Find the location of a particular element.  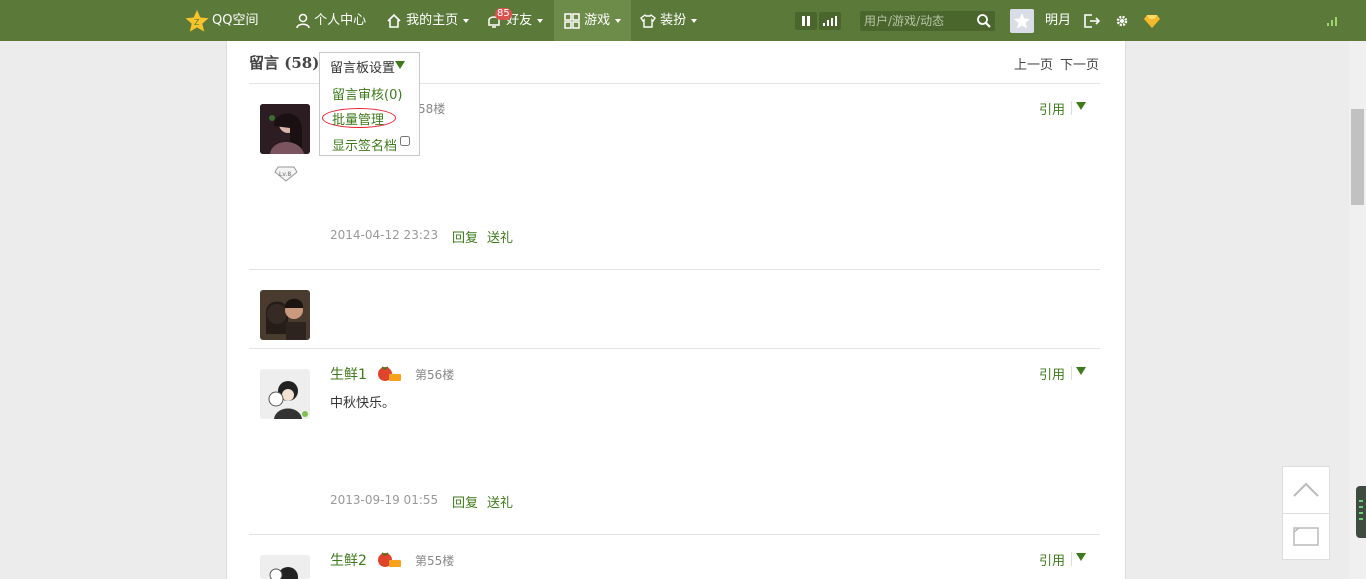

prev-page-link: 上一页 is located at coordinates (1033, 63).